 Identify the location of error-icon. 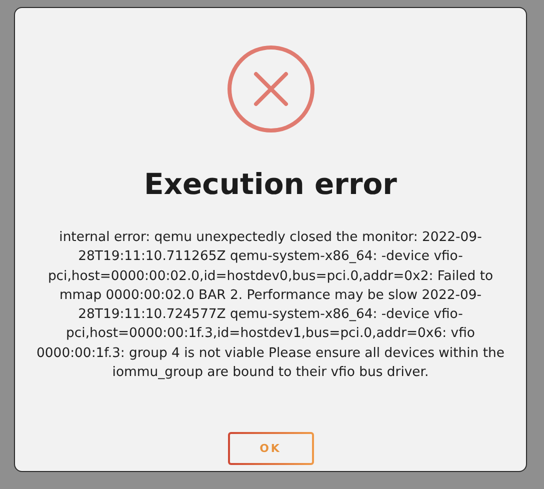
(270, 89).